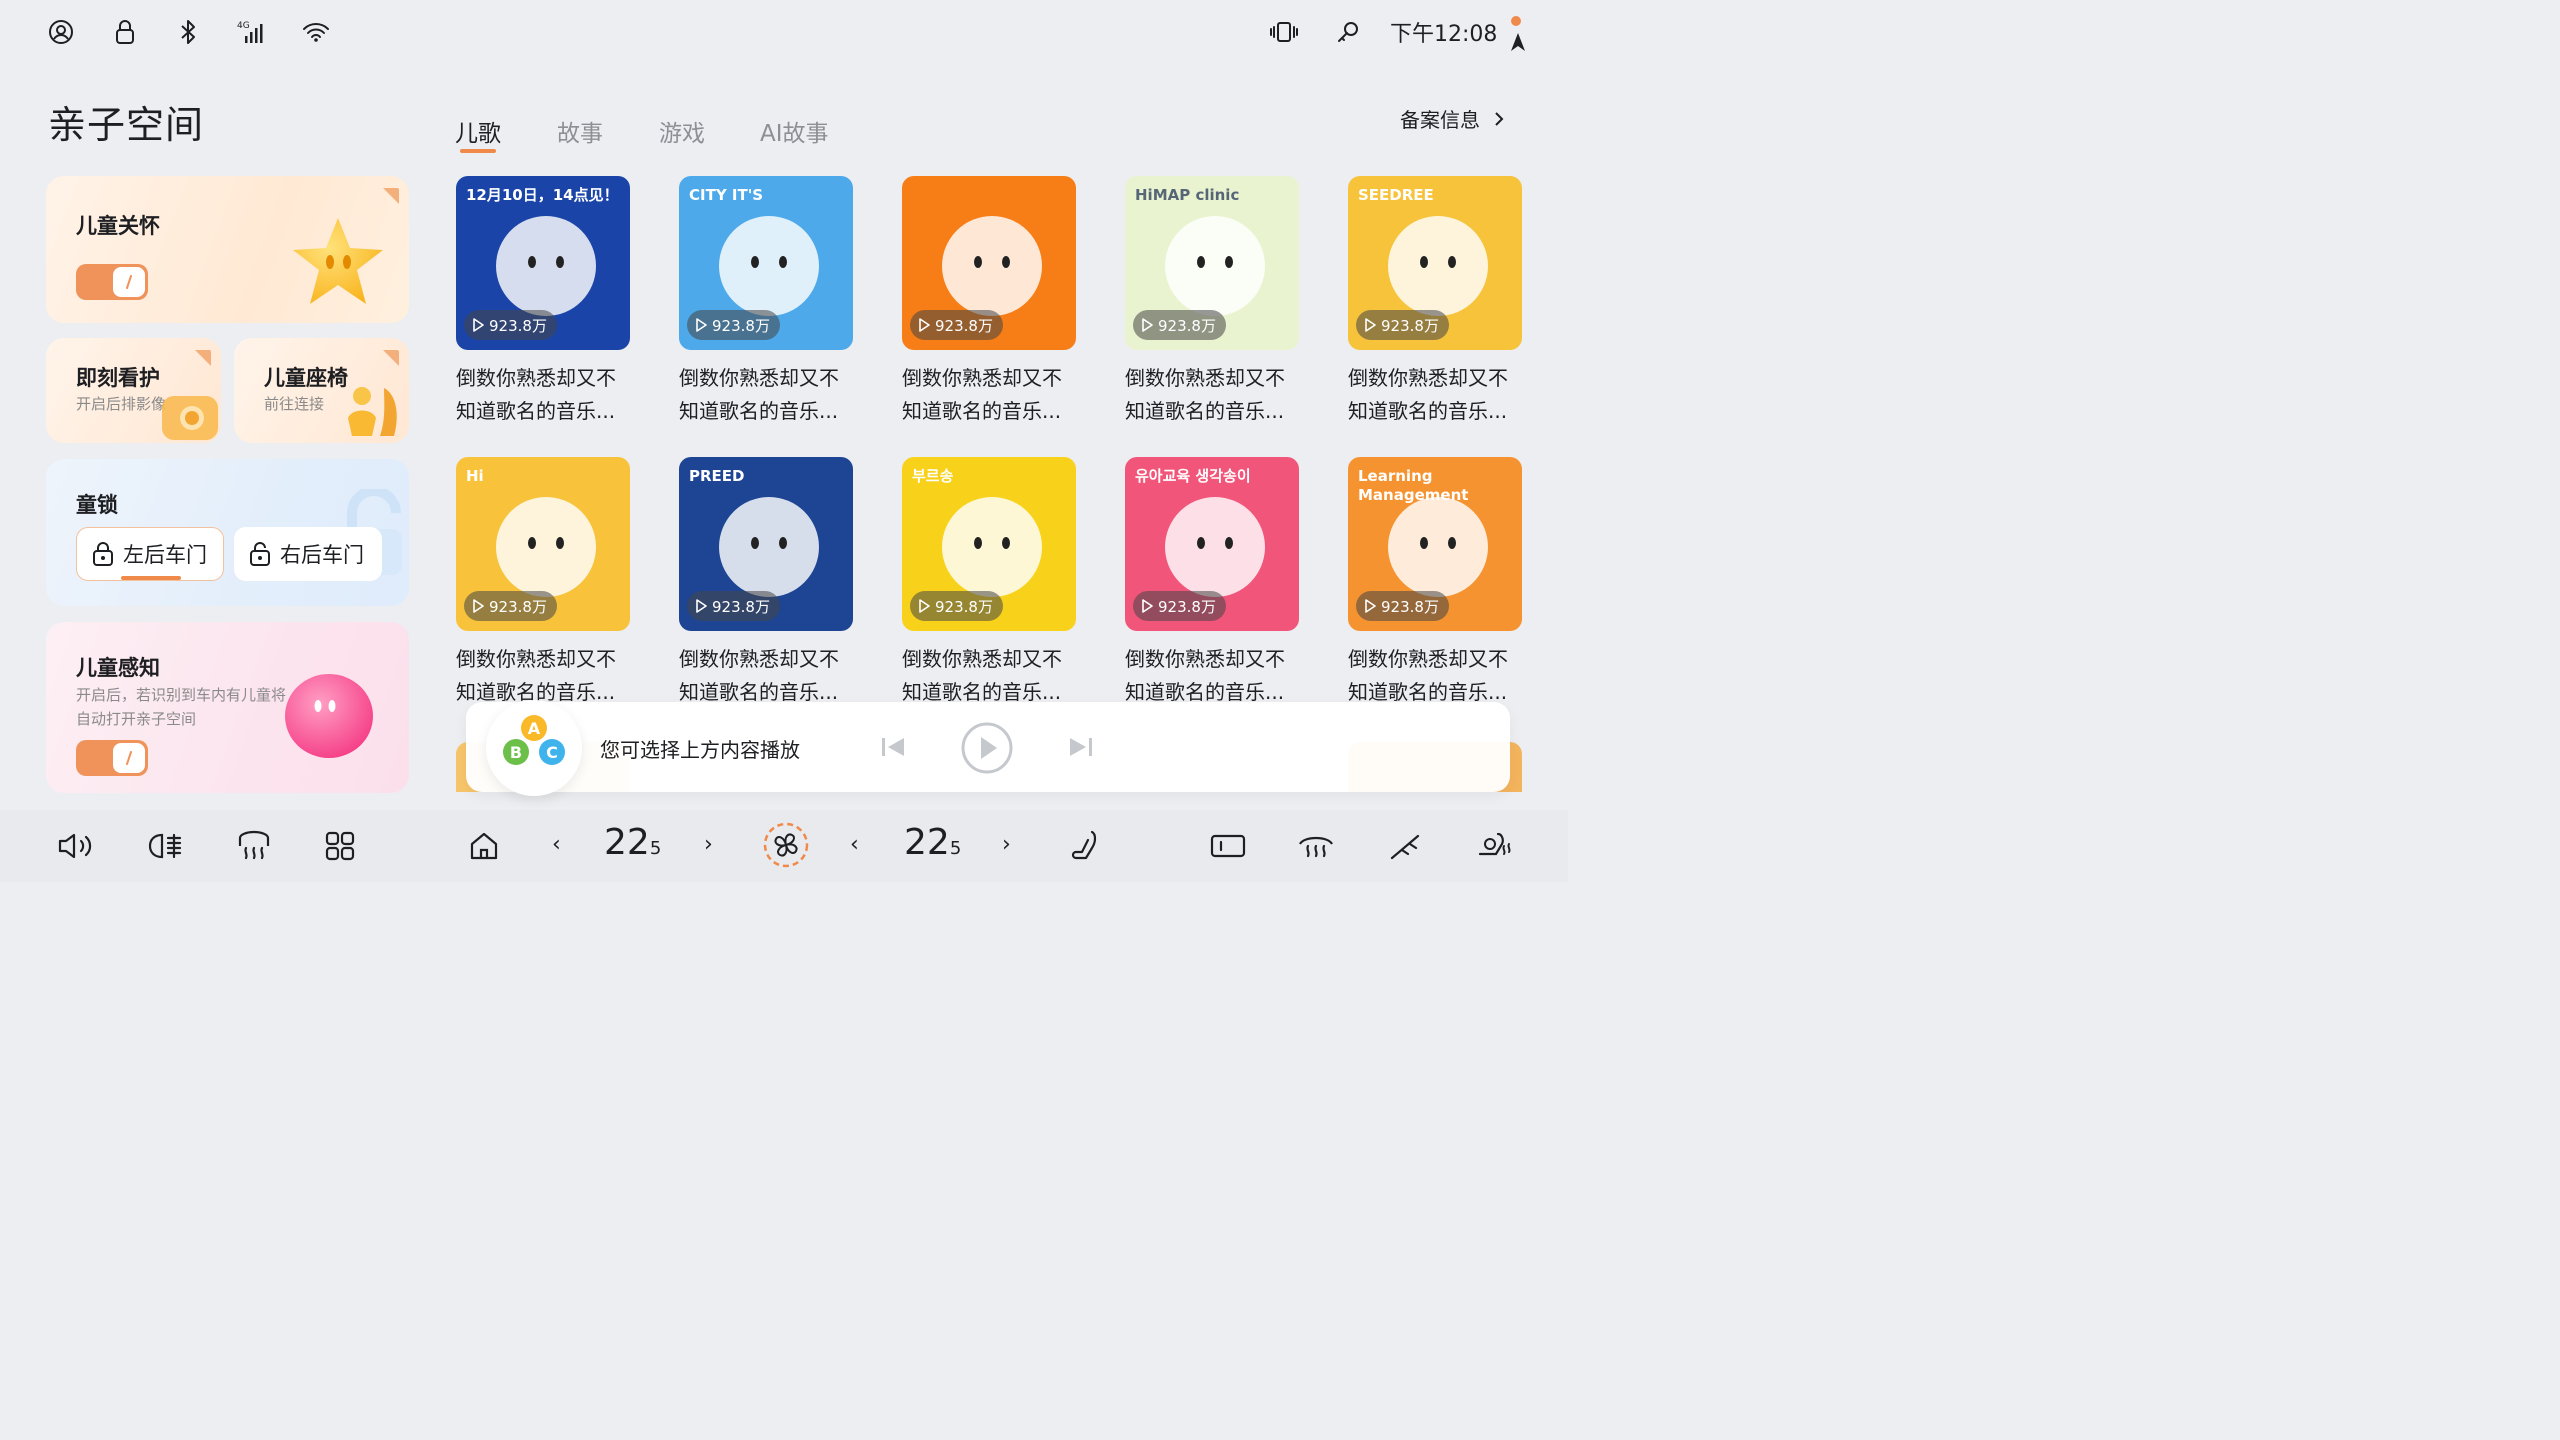 This screenshot has width=2560, height=1440. Describe the element at coordinates (1435, 263) in the screenshot. I see `cover-art: SEEDREE 923.8万` at that location.